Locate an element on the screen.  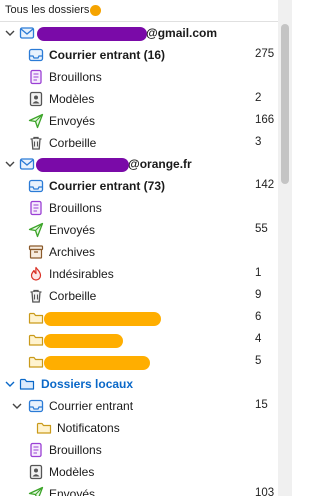
message-count: 4 is located at coordinates (258, 339).